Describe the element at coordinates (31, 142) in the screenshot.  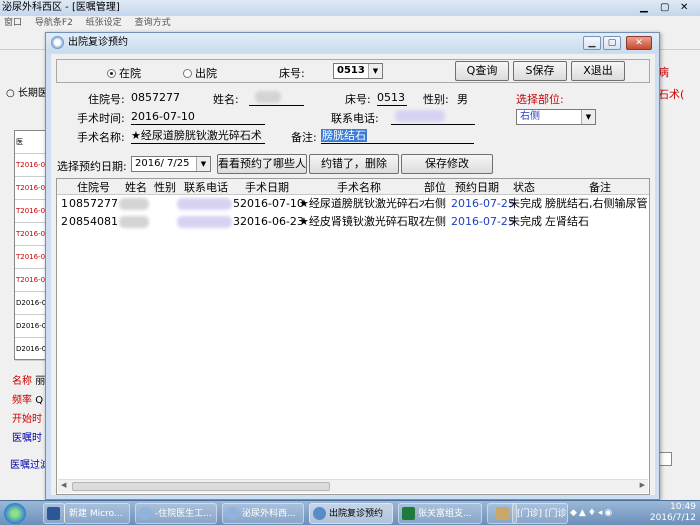
I see `bg-grid-header: 医` at that location.